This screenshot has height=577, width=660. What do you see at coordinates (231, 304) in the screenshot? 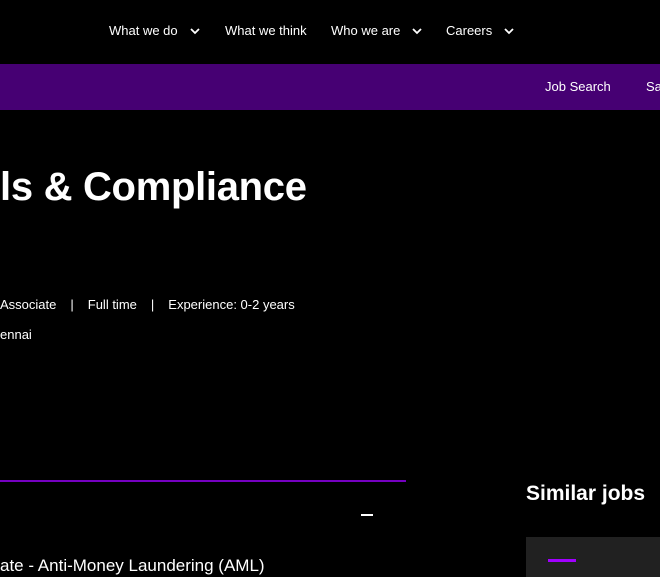
I see `job-experience: Experience: 0-2 years` at bounding box center [231, 304].